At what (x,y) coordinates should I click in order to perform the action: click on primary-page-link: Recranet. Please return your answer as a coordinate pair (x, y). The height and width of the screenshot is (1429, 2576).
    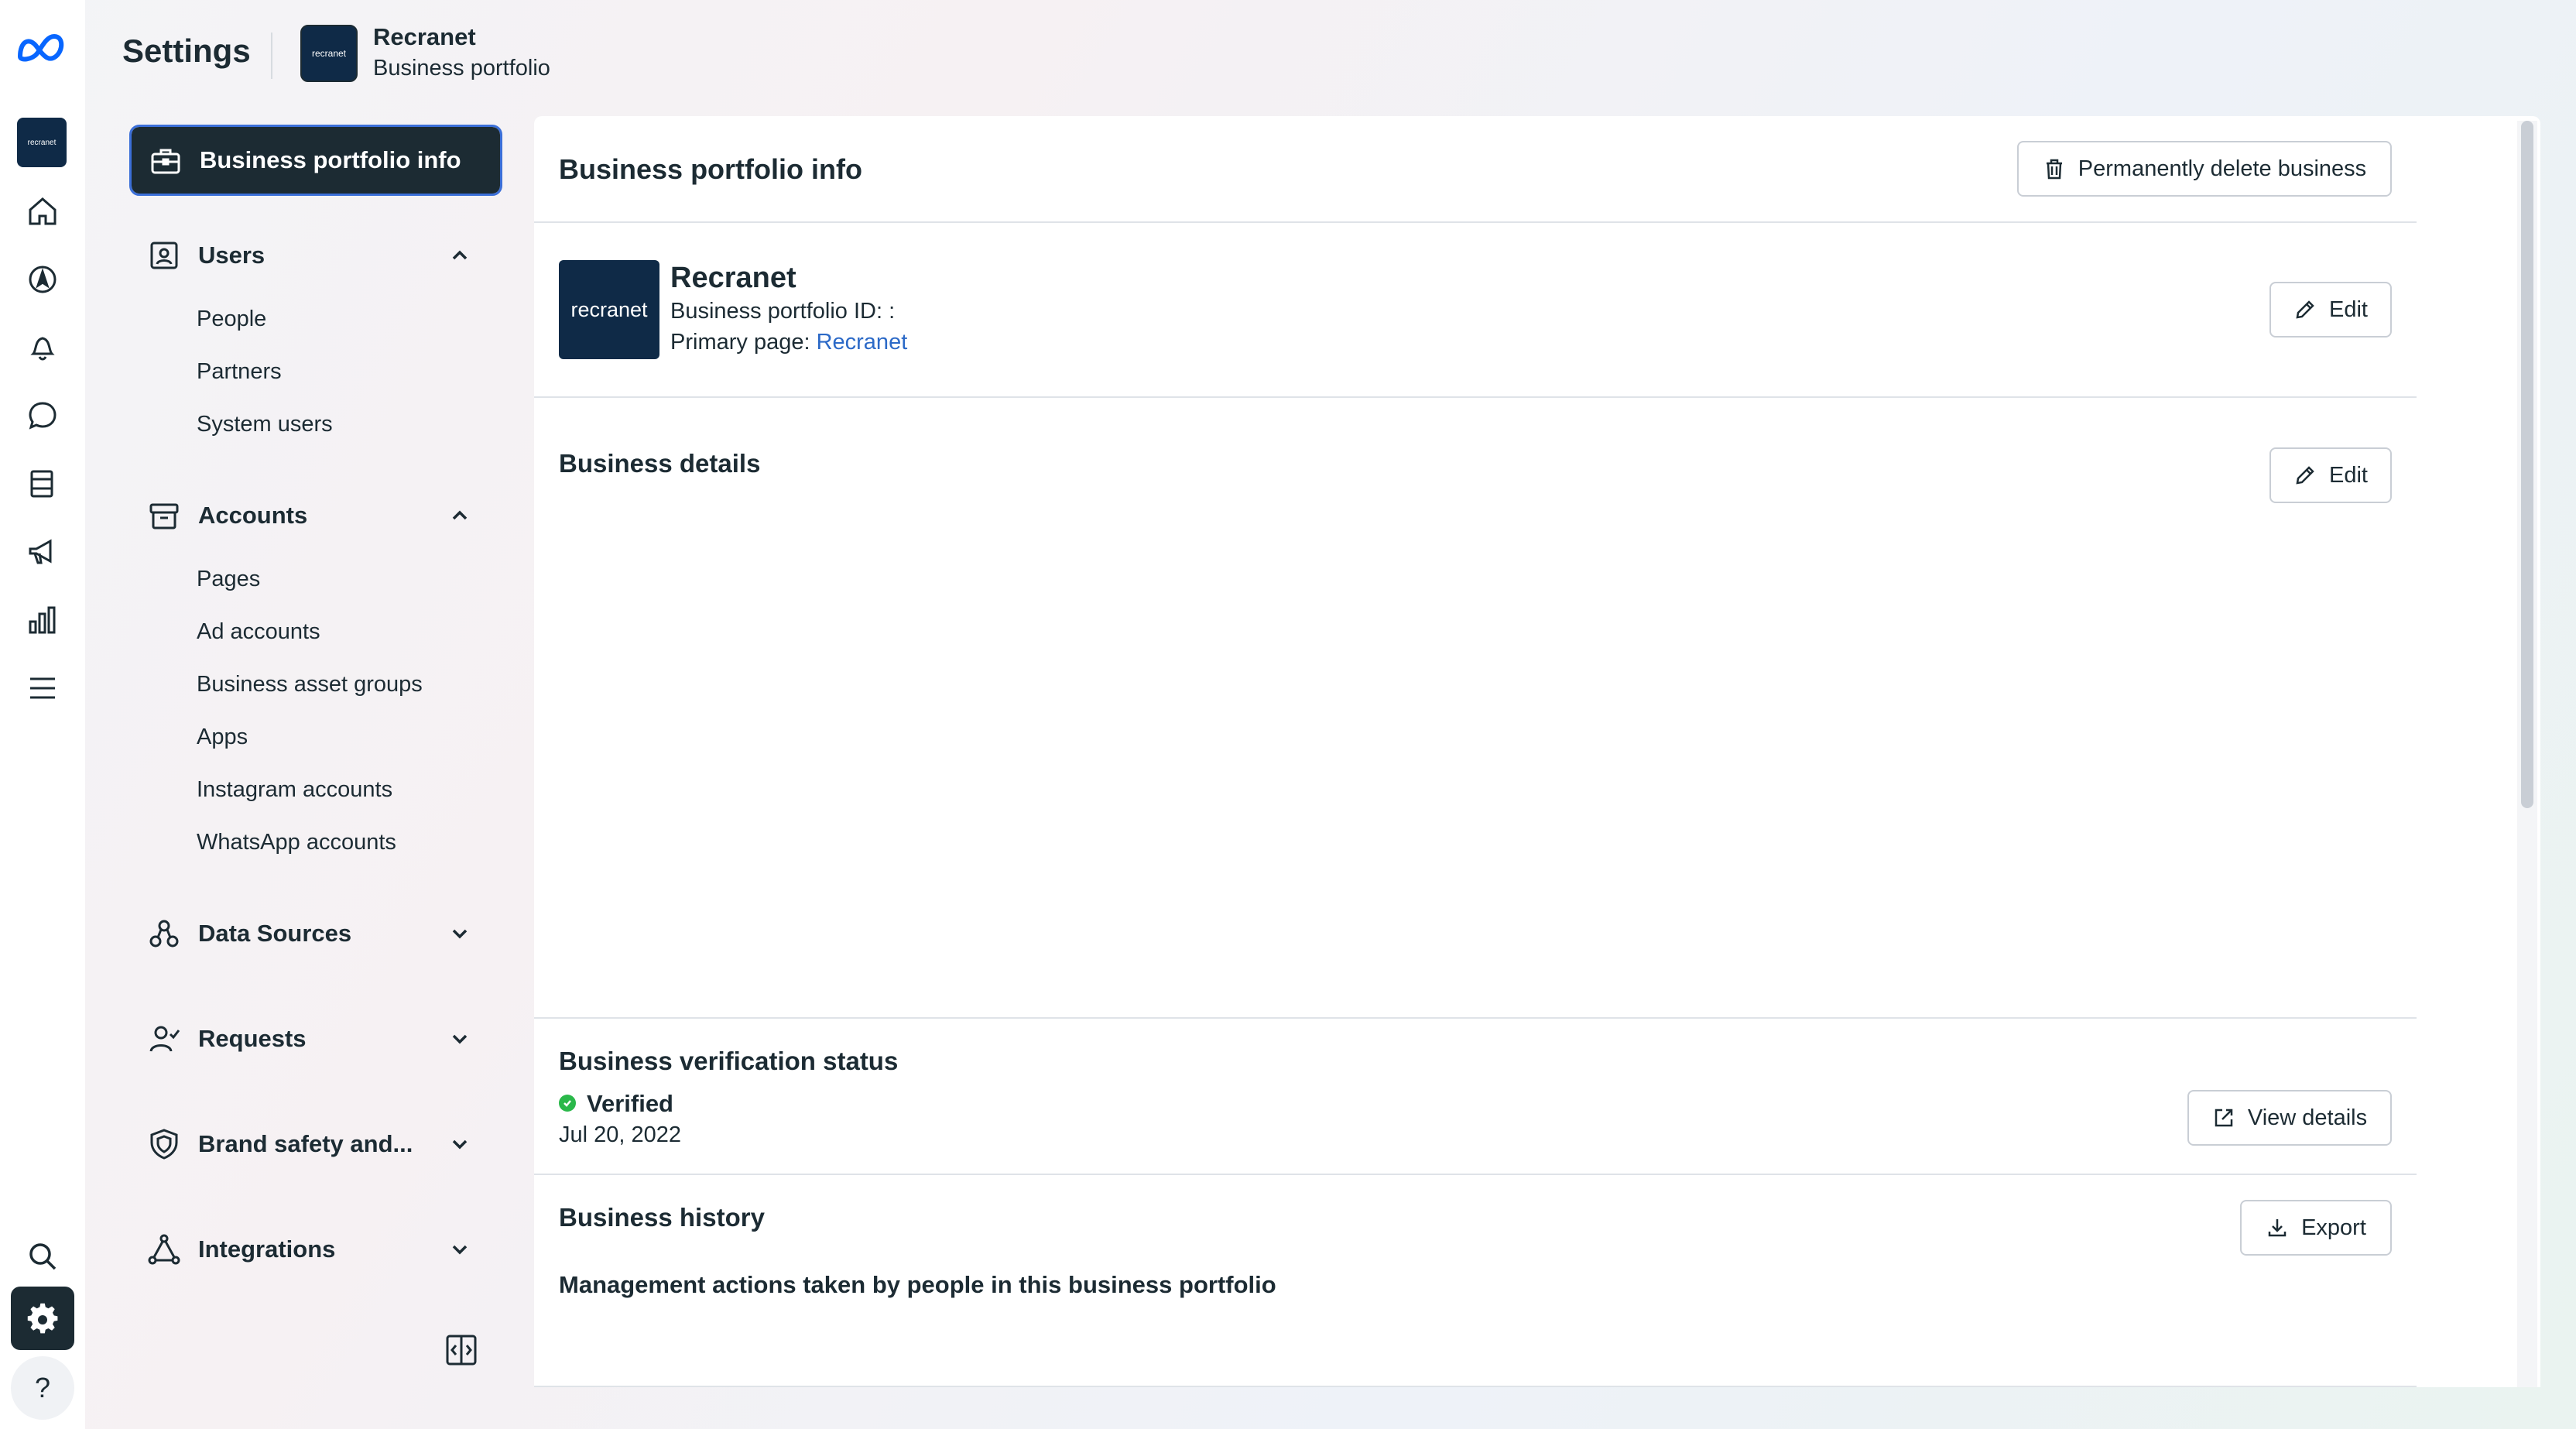
    Looking at the image, I should click on (862, 342).